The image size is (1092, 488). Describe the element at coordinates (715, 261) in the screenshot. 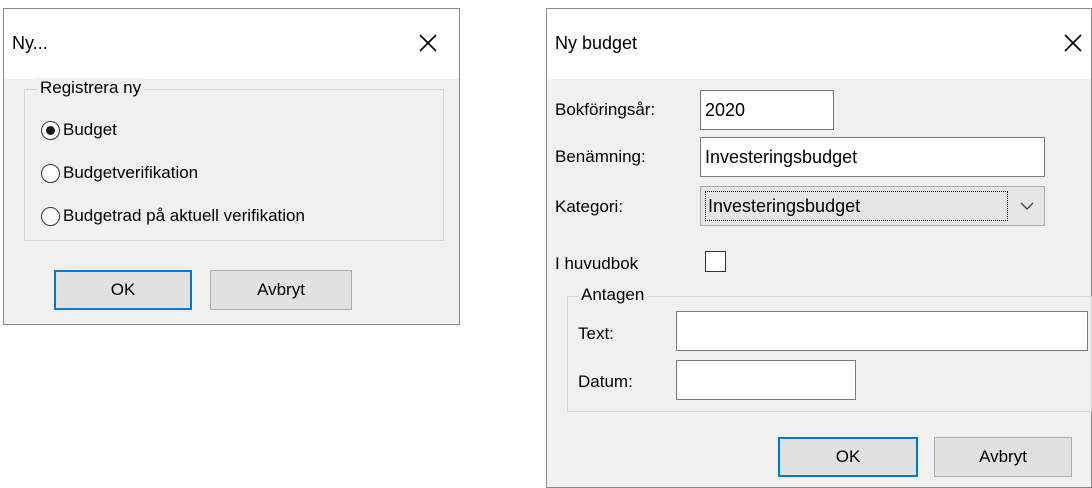

I see `ledger-checkbox` at that location.